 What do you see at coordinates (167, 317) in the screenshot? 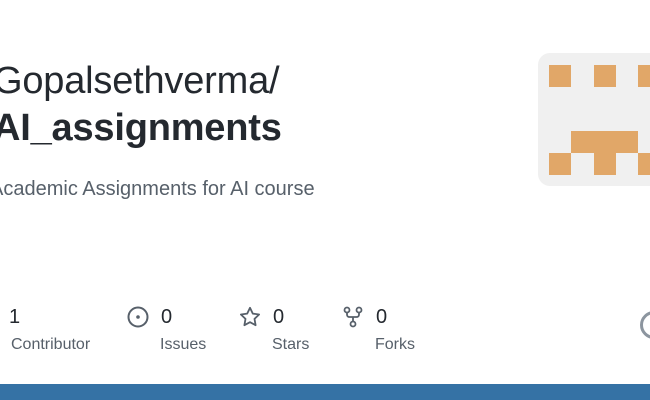
I see `issues-count: 0` at bounding box center [167, 317].